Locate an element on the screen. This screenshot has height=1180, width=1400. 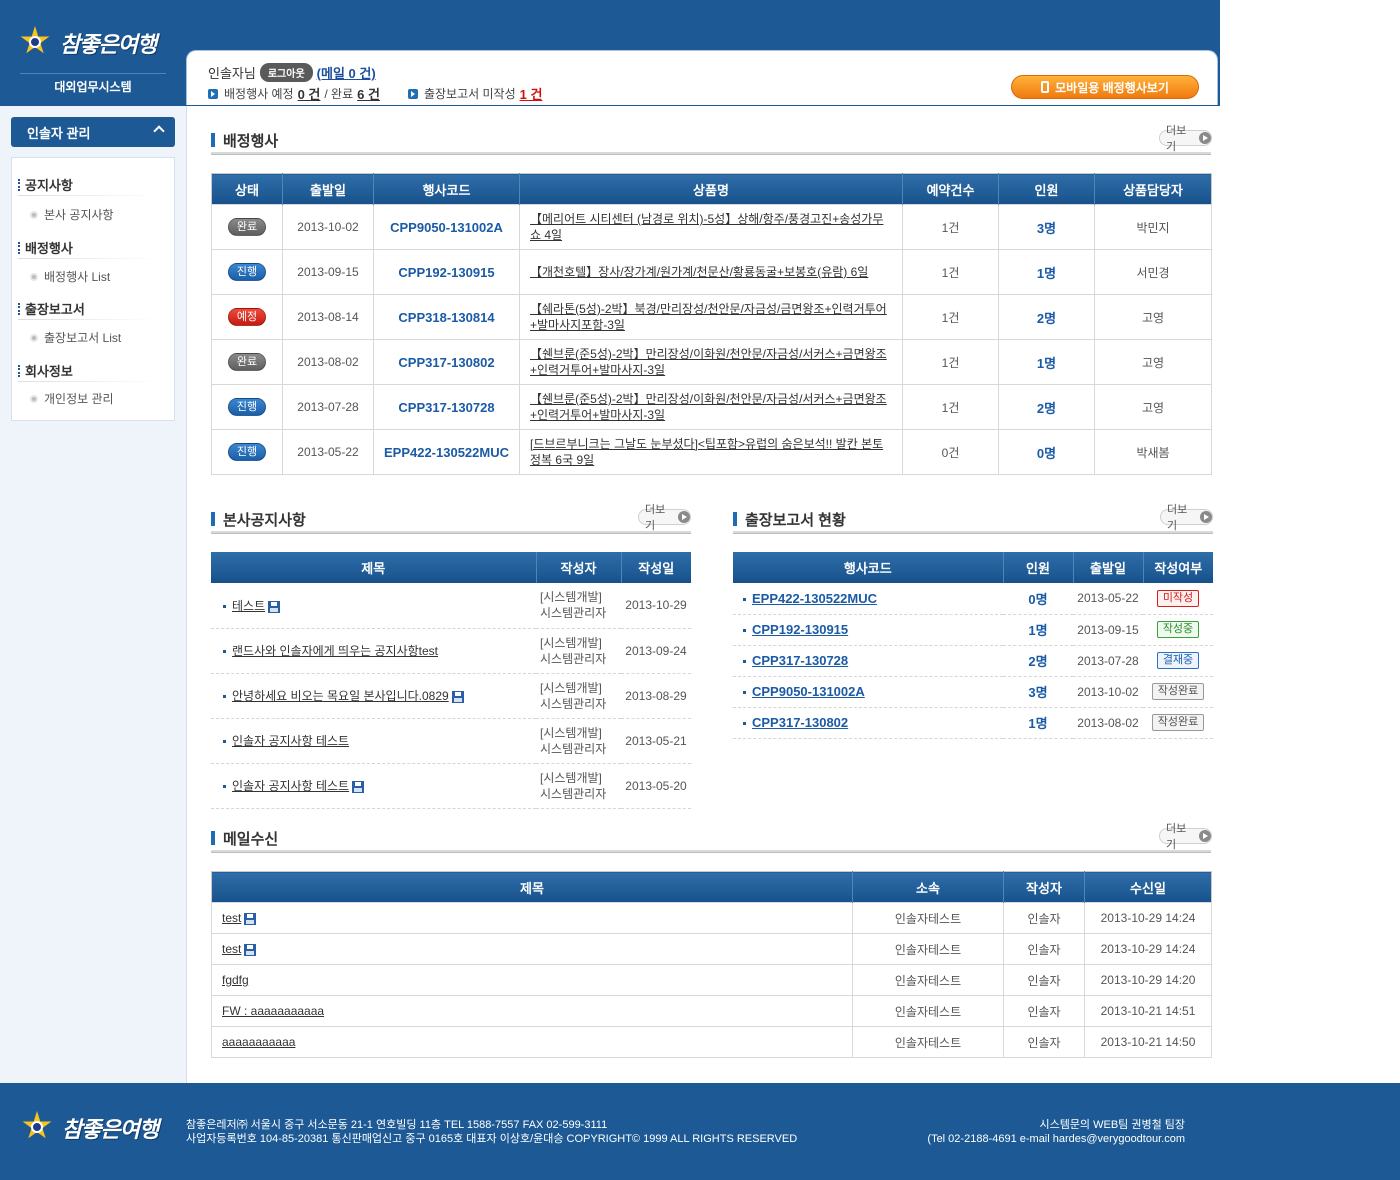
mail-writer: 인솔자 is located at coordinates (1044, 980).